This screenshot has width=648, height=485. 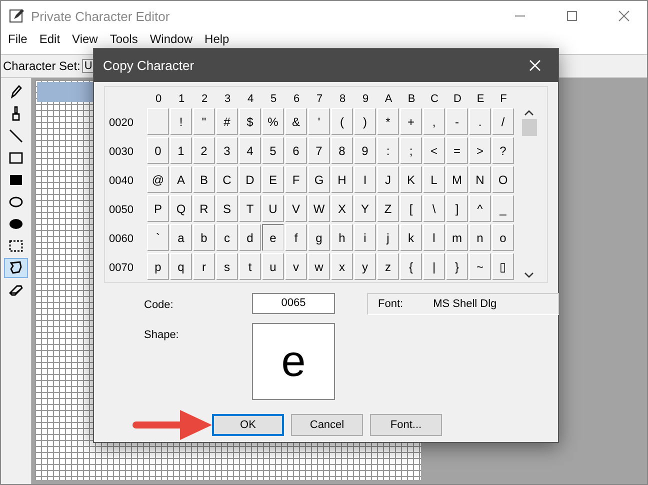 I want to click on character-cell: N, so click(x=480, y=179).